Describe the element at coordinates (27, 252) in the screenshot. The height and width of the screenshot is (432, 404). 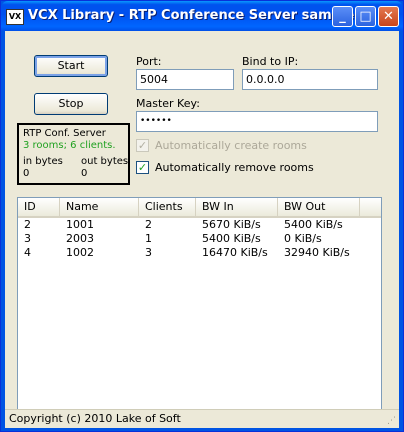
I see `cell-id: 4` at that location.